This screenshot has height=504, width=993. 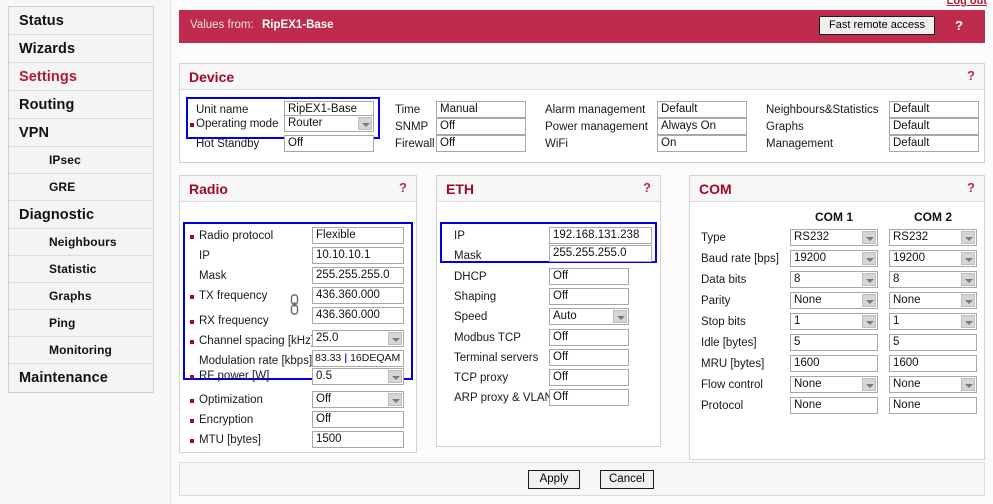 What do you see at coordinates (481, 109) in the screenshot?
I see `time-field: Manual` at bounding box center [481, 109].